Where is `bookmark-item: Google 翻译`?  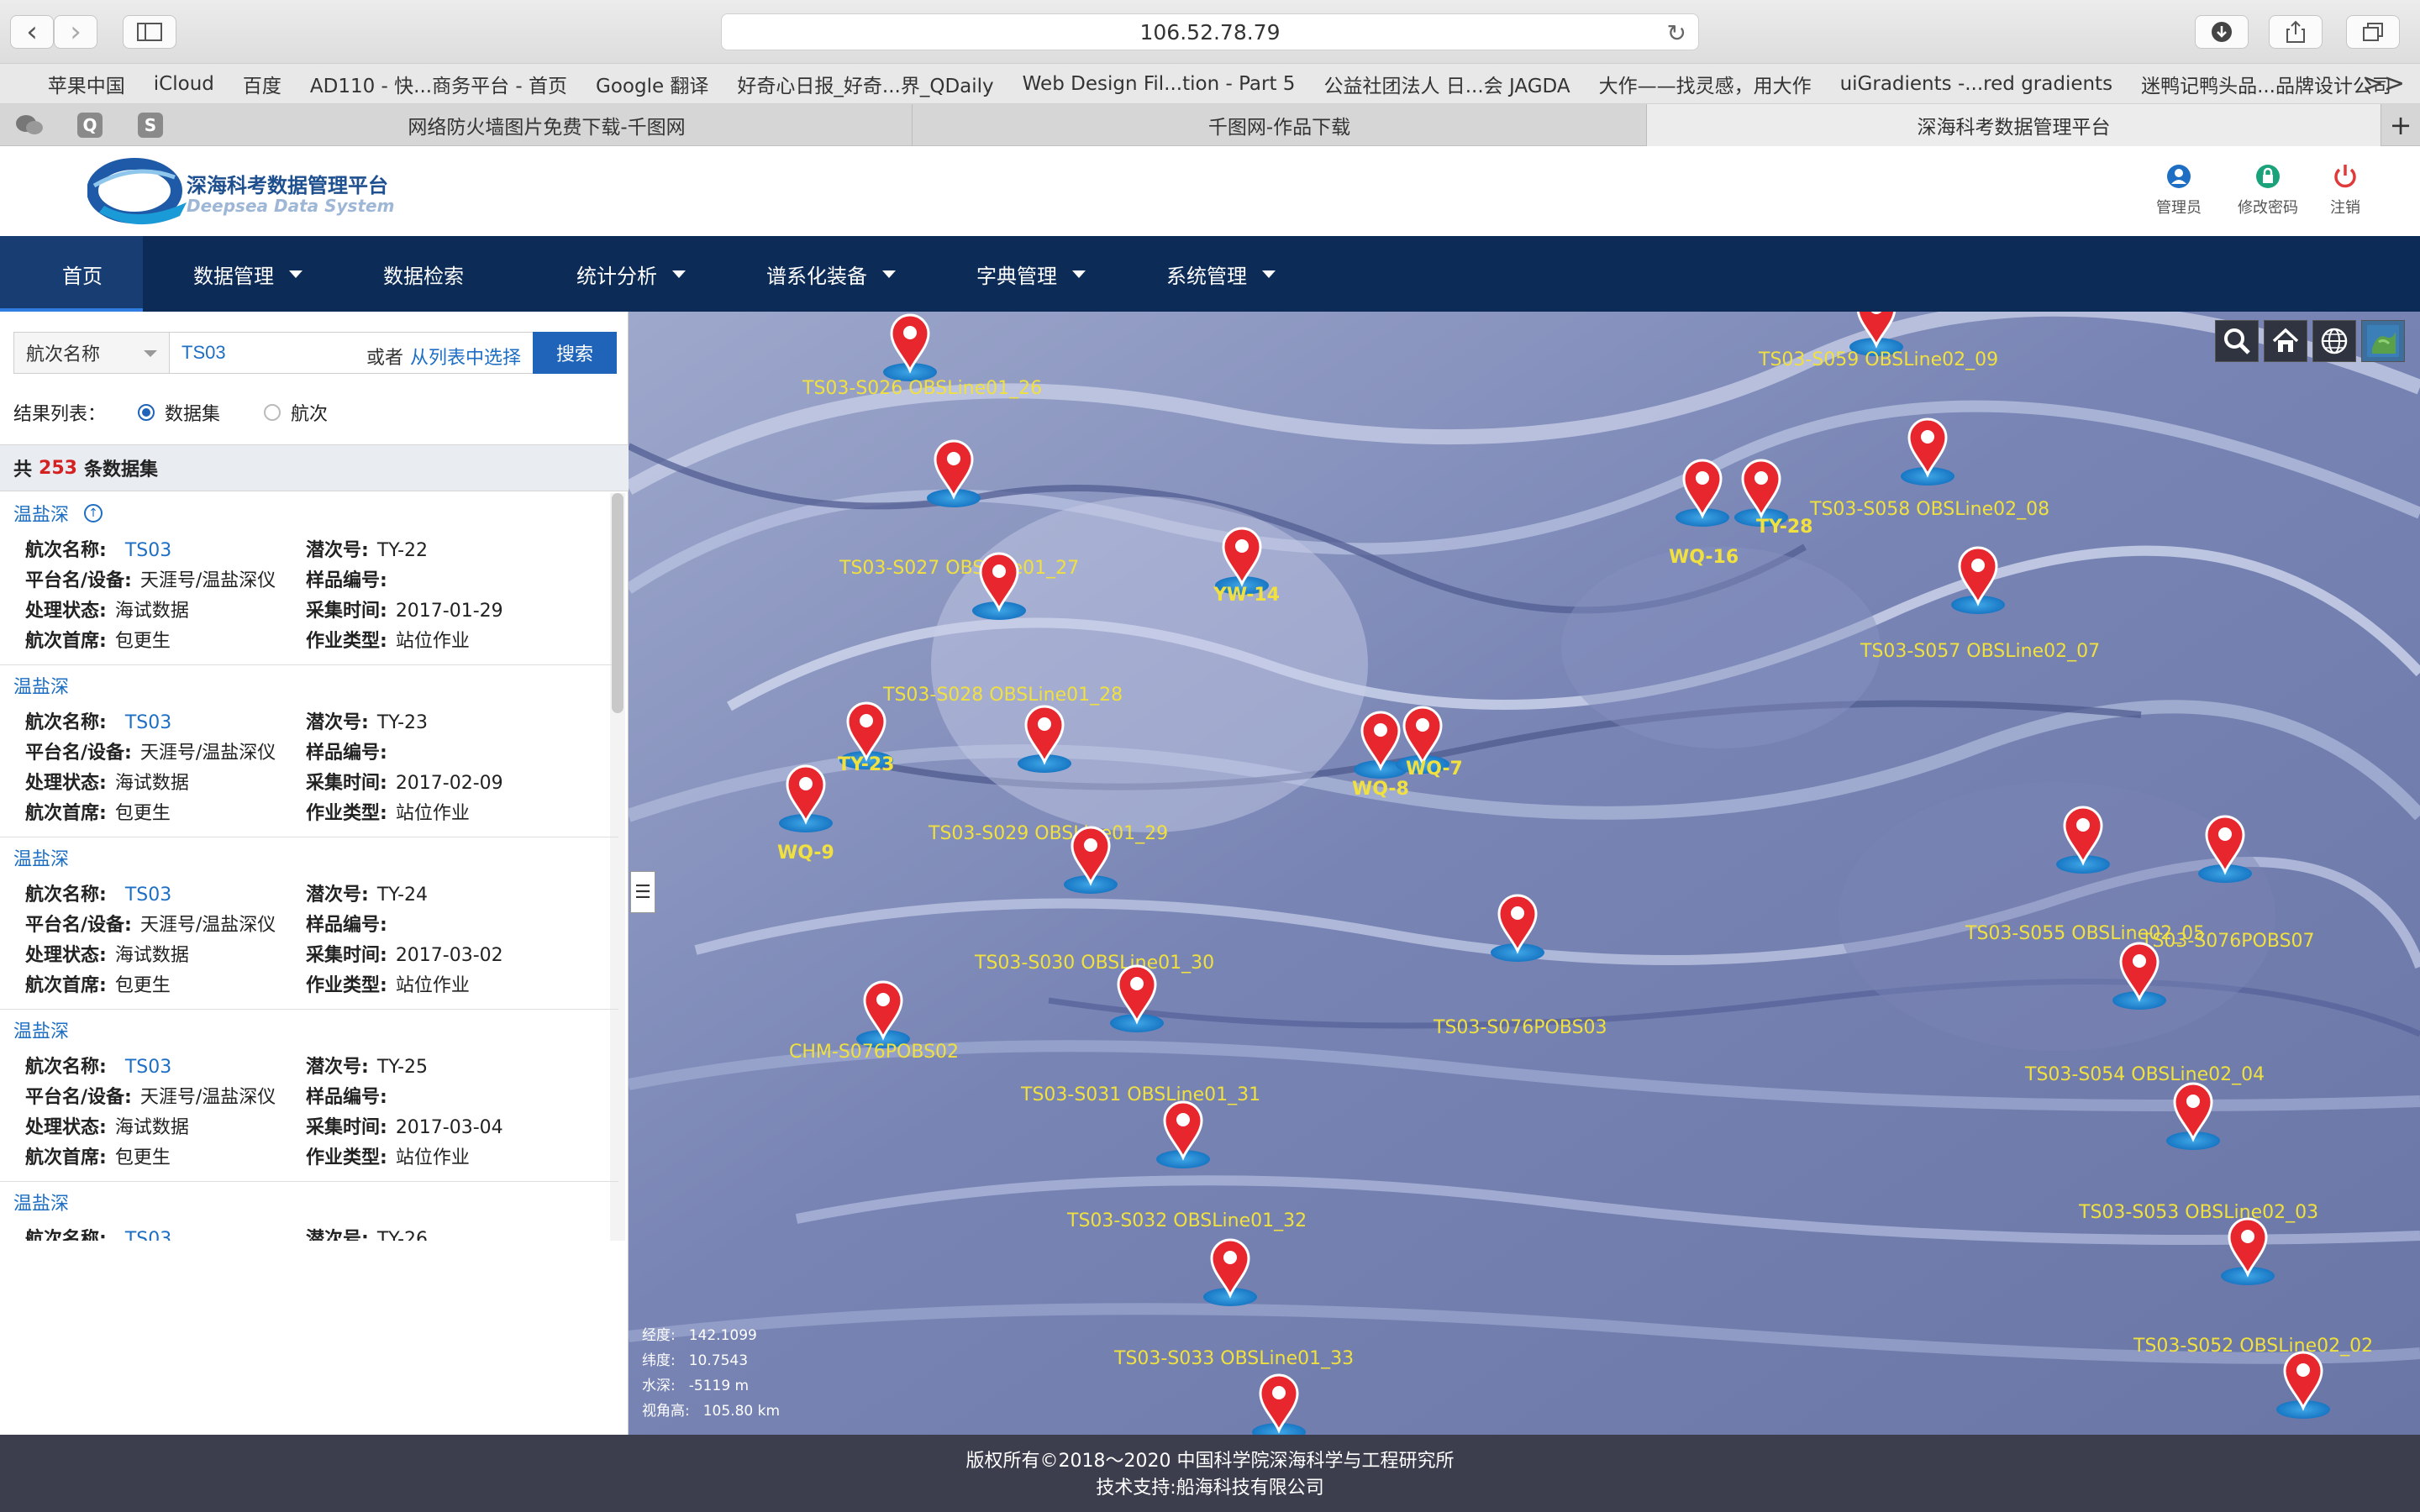 bookmark-item: Google 翻译 is located at coordinates (652, 84).